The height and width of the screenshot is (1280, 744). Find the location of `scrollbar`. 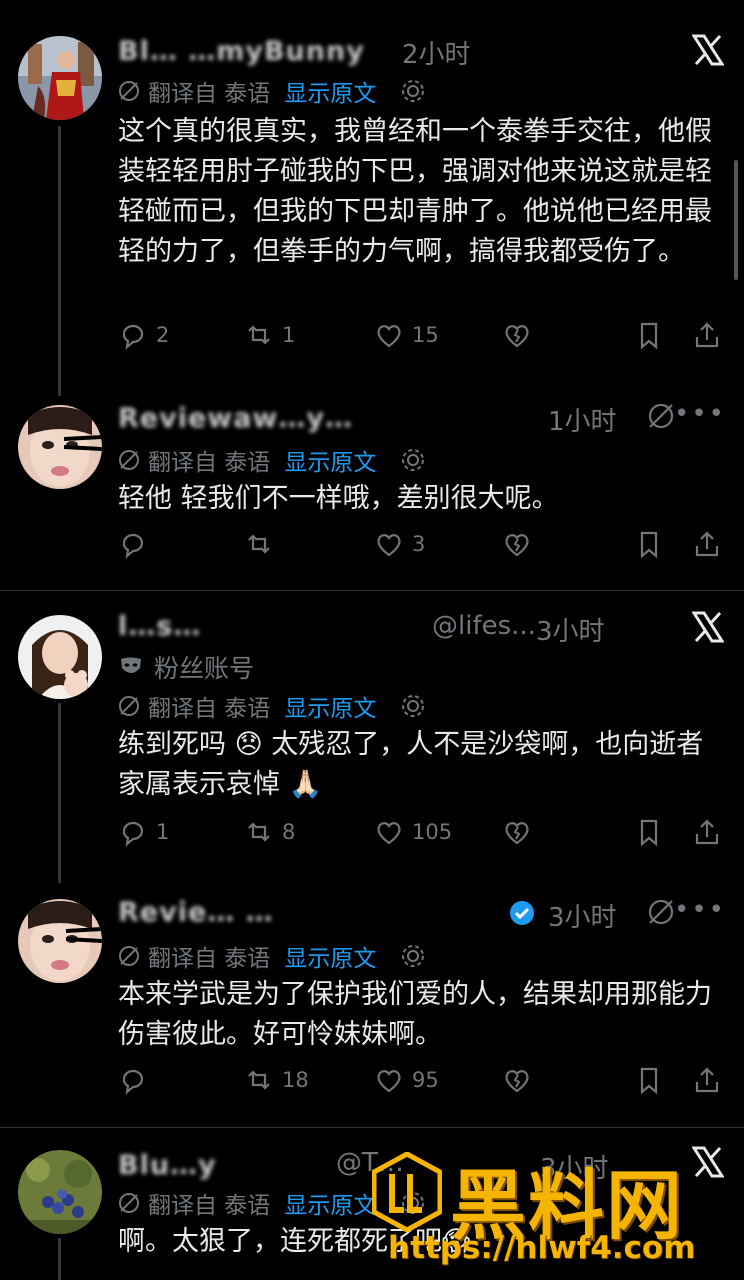

scrollbar is located at coordinates (736, 220).